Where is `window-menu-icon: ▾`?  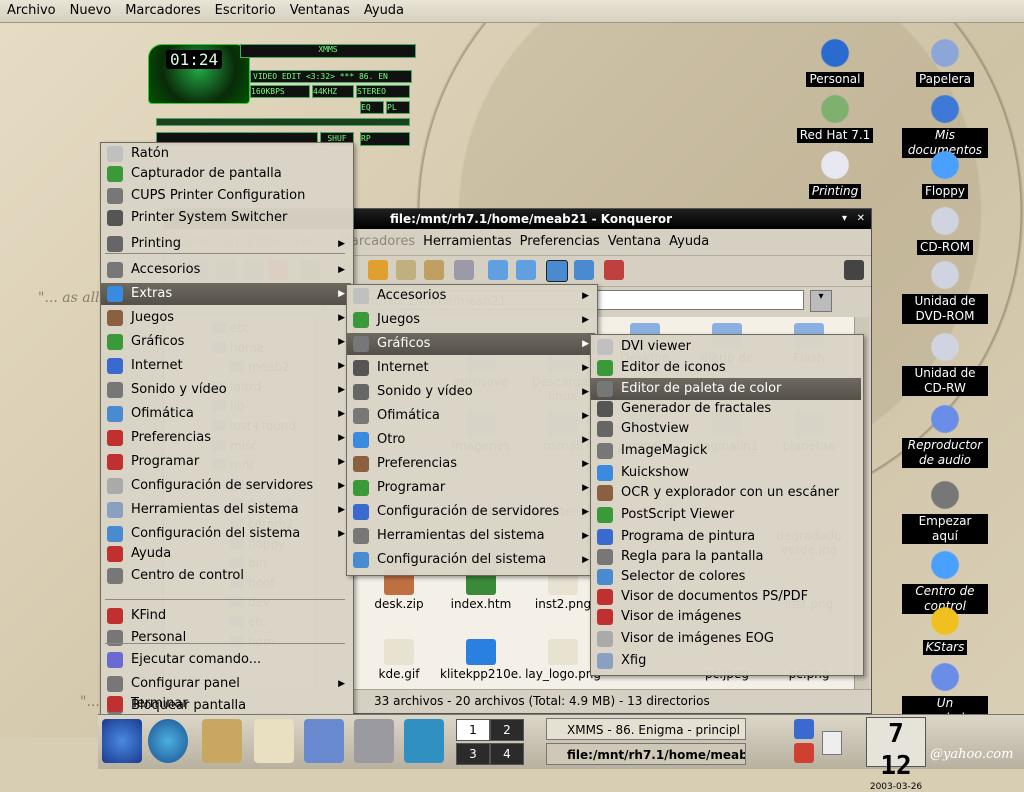
window-menu-icon: ▾ is located at coordinates (844, 219).